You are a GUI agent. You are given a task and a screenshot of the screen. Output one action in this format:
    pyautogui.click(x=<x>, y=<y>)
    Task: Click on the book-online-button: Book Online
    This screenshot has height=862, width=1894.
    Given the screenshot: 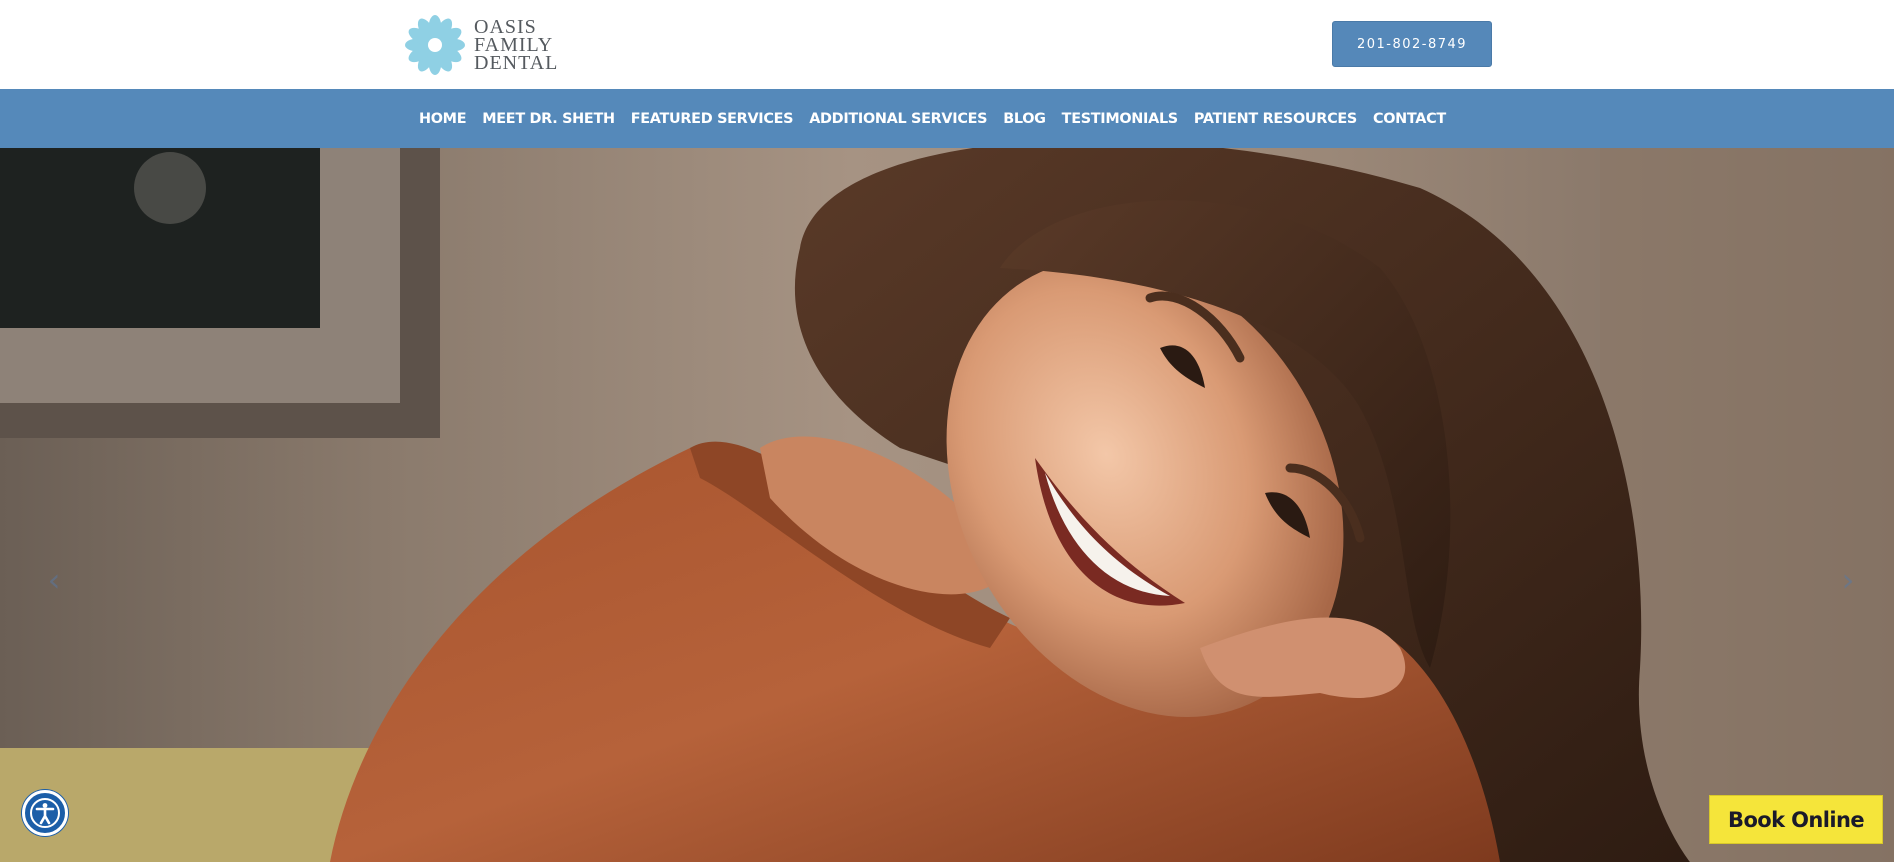 What is the action you would take?
    pyautogui.click(x=1796, y=819)
    